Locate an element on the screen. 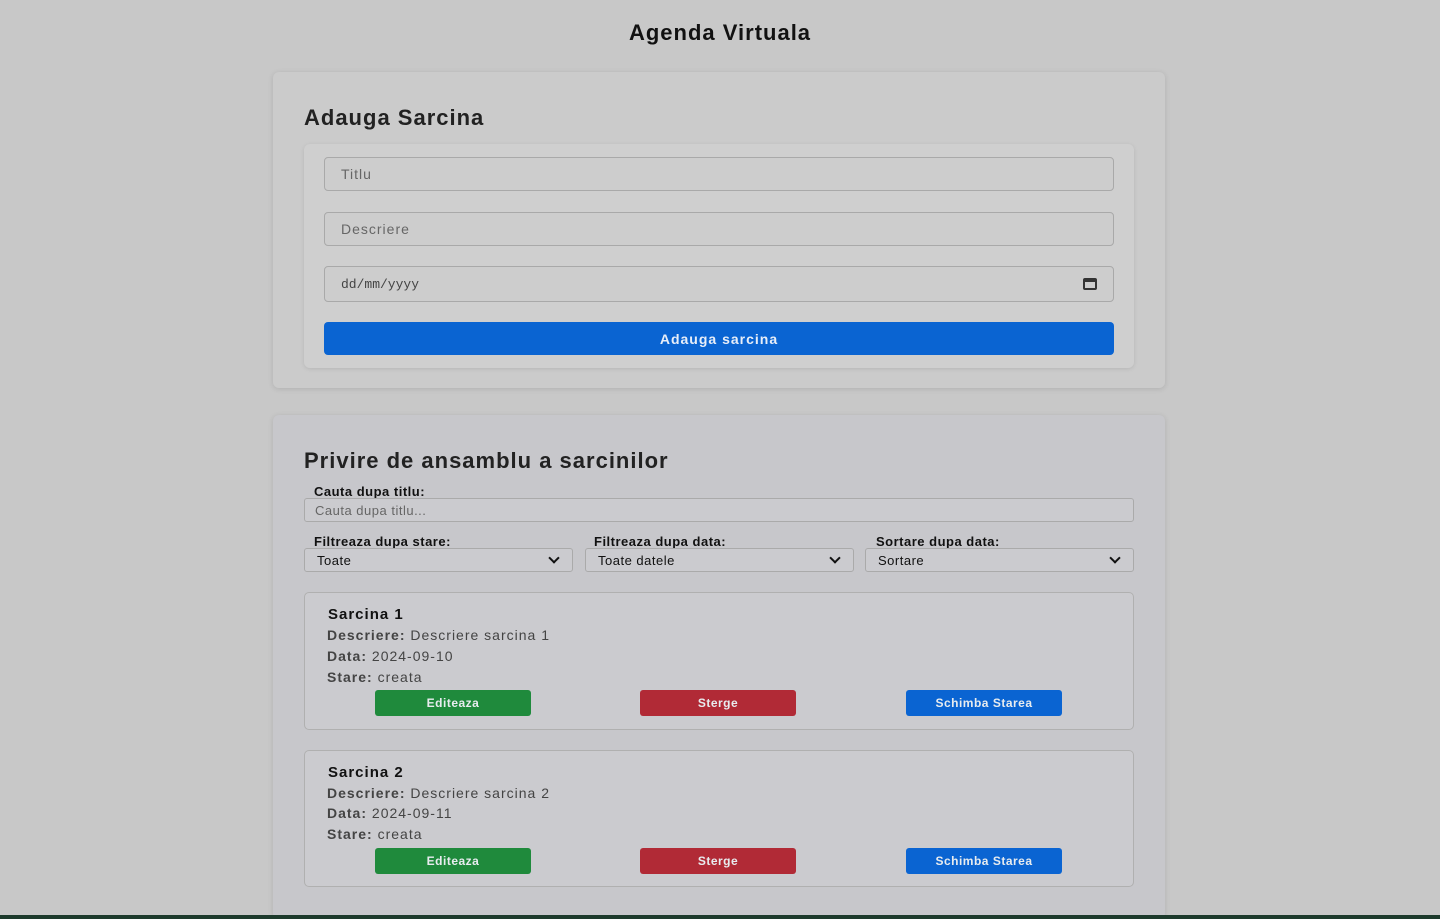  window-bottom-edge is located at coordinates (720, 917).